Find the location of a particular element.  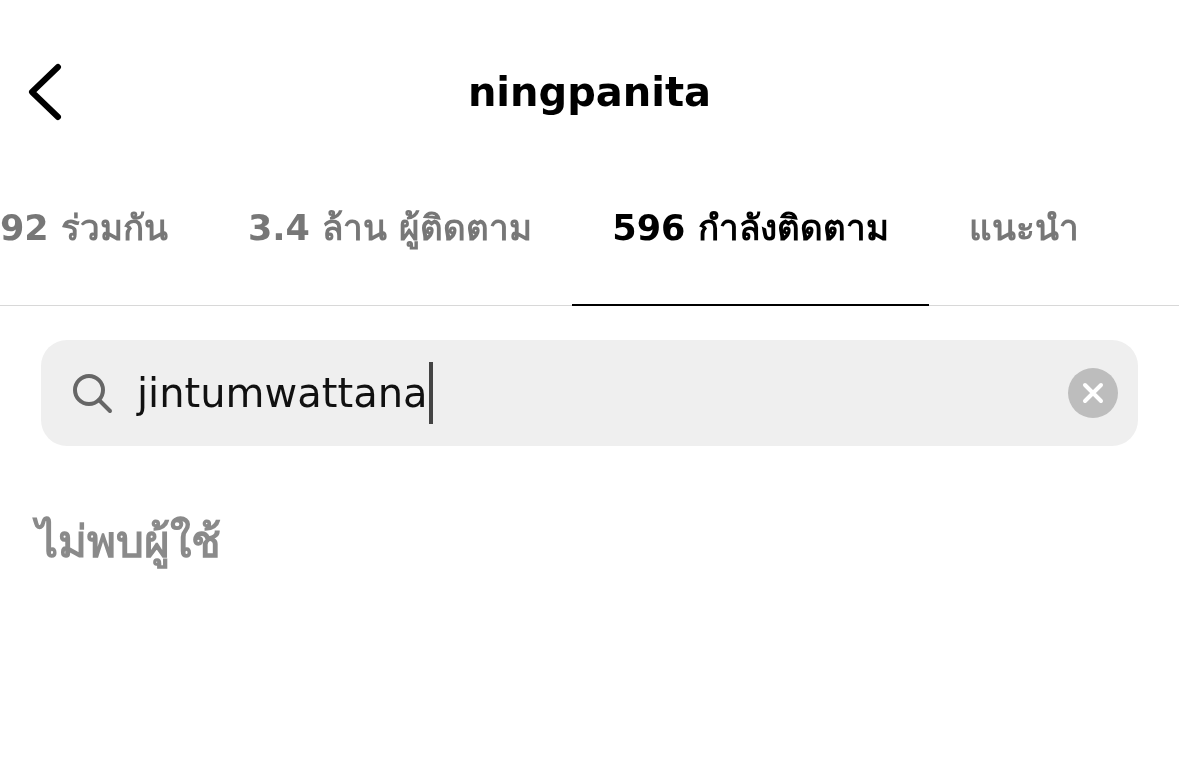

back-button is located at coordinates (45, 92).